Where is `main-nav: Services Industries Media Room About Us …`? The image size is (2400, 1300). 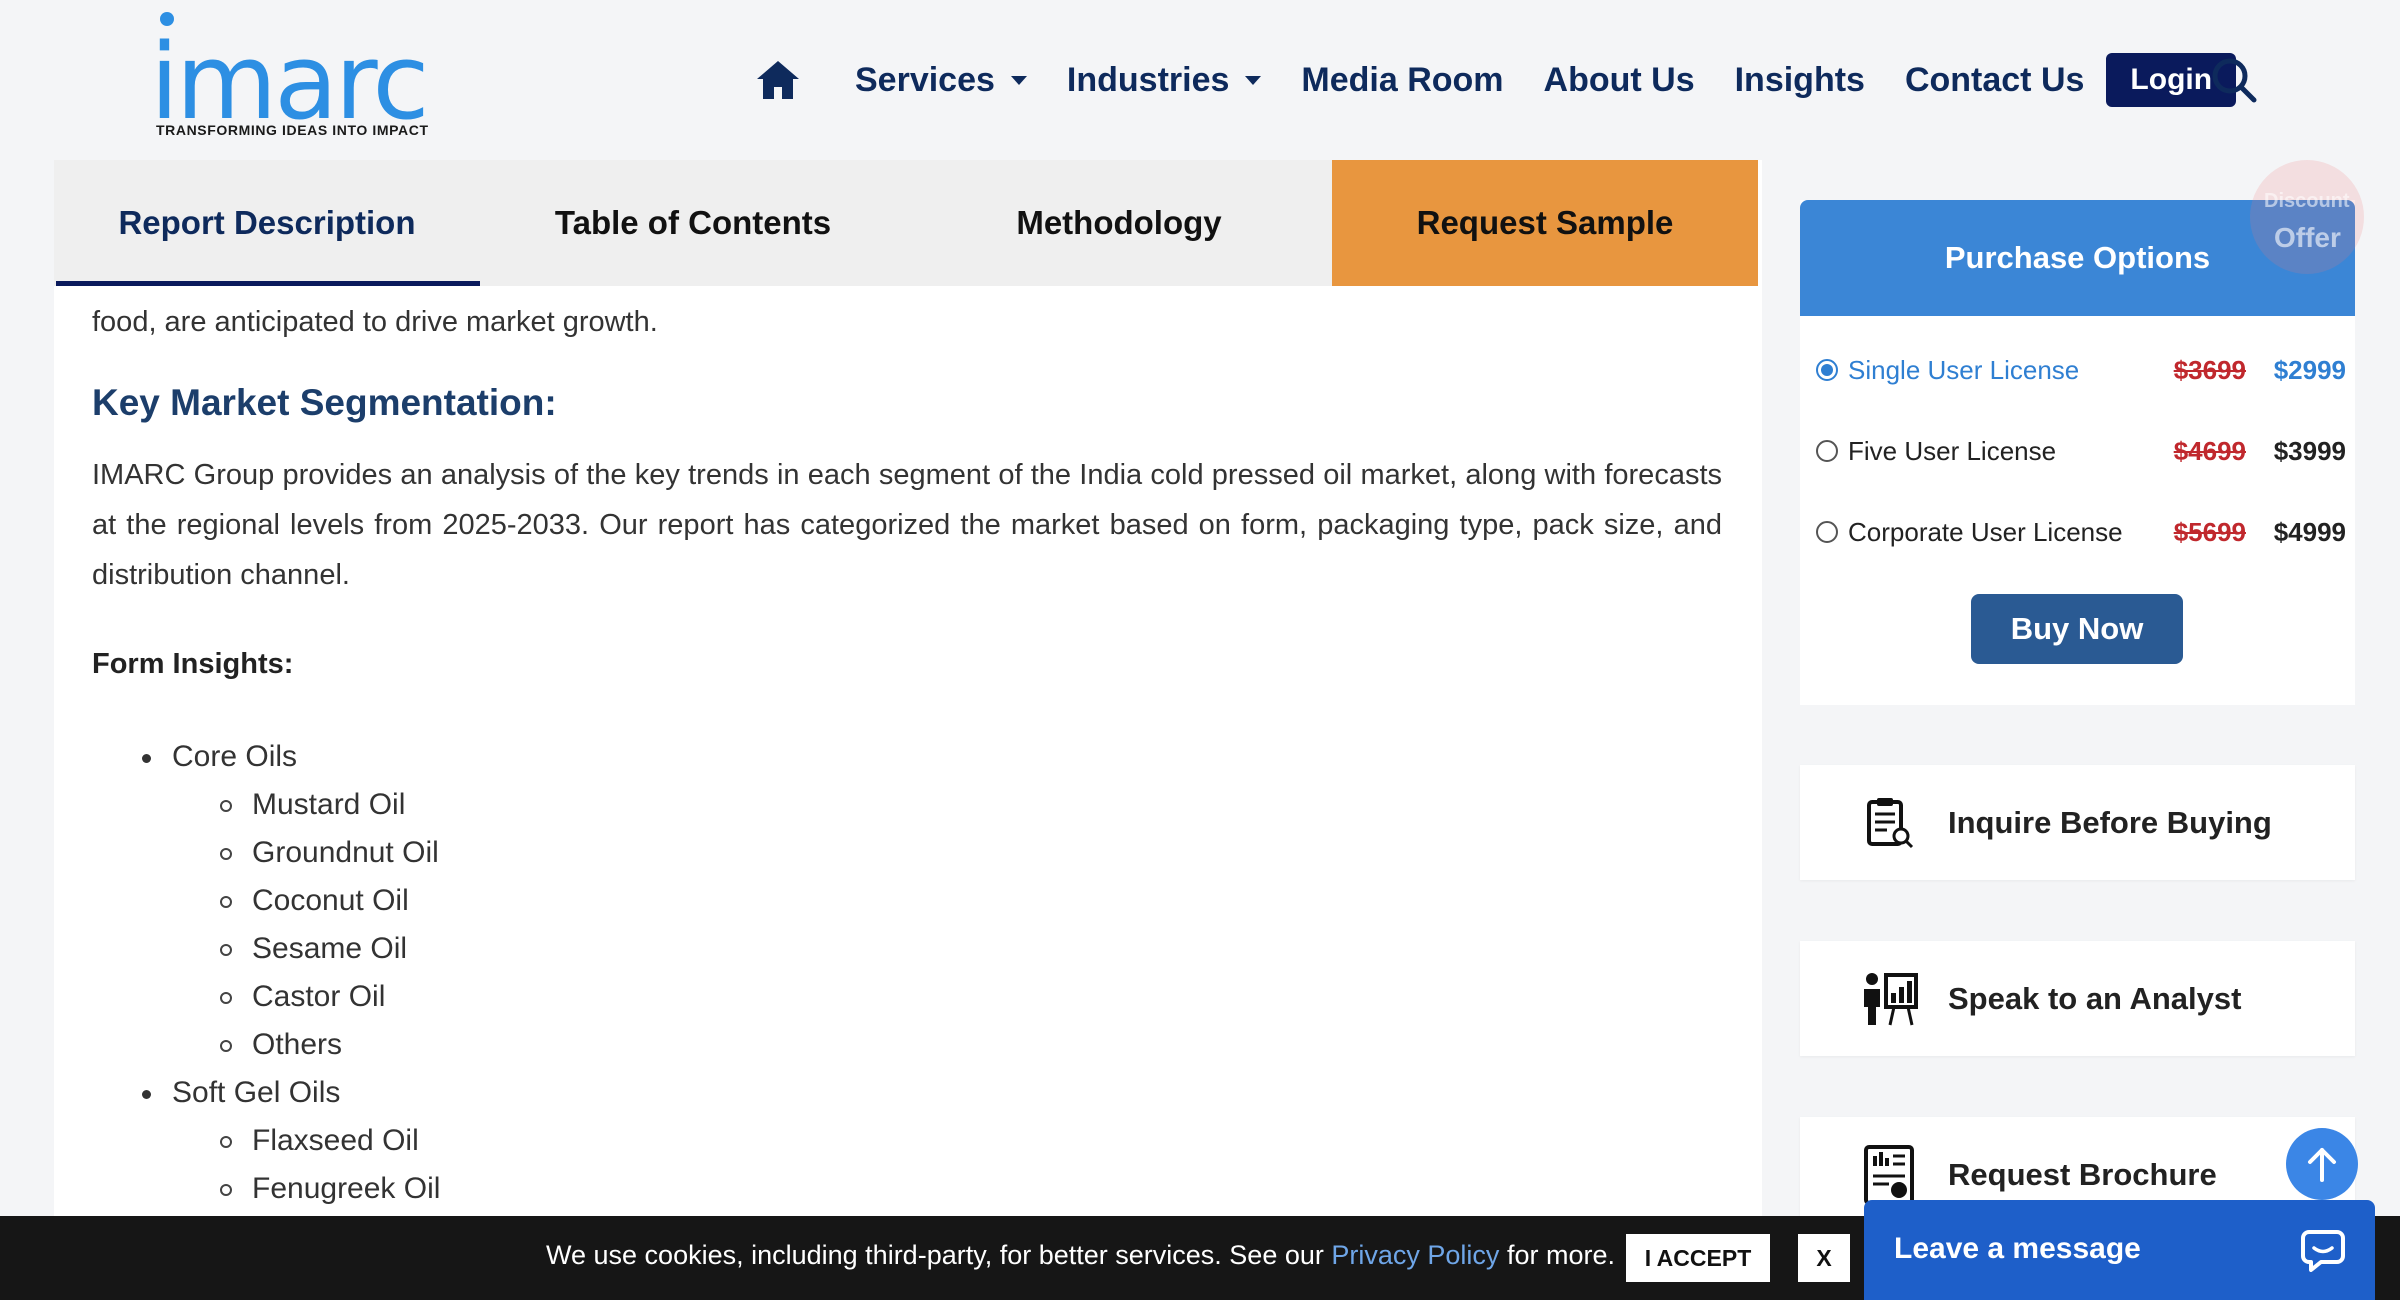
main-nav: Services Industries Media Room About Us … is located at coordinates (1496, 80).